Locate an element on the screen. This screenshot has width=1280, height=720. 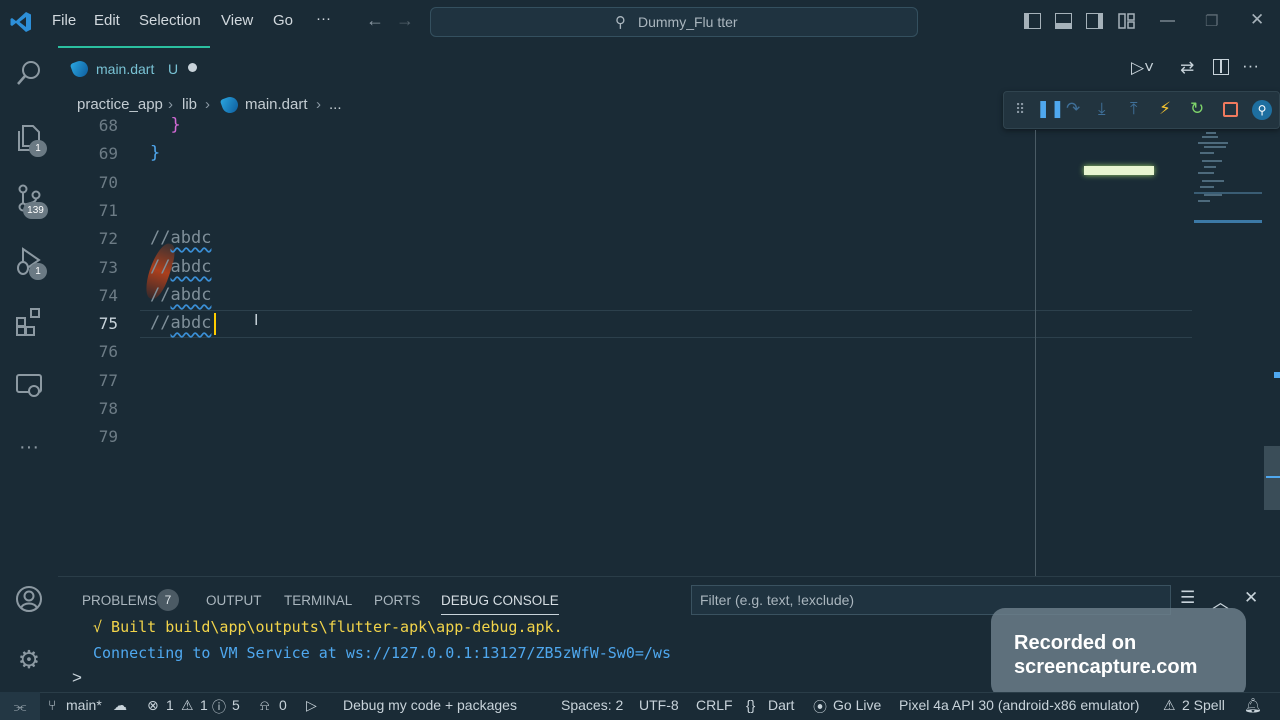
tab-problems: PROBLEMS is located at coordinates (119, 600).